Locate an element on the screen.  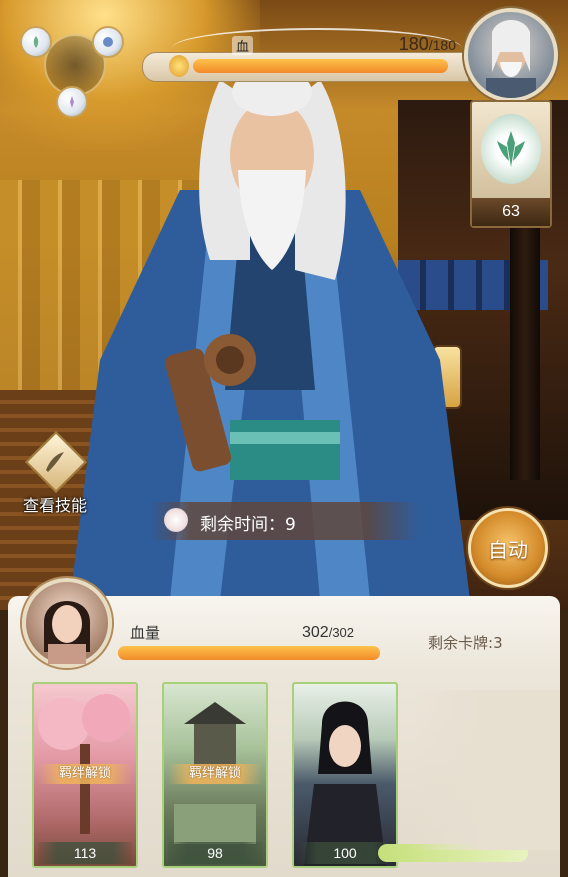
enemy-hp-current: 180 is located at coordinates (413, 44).